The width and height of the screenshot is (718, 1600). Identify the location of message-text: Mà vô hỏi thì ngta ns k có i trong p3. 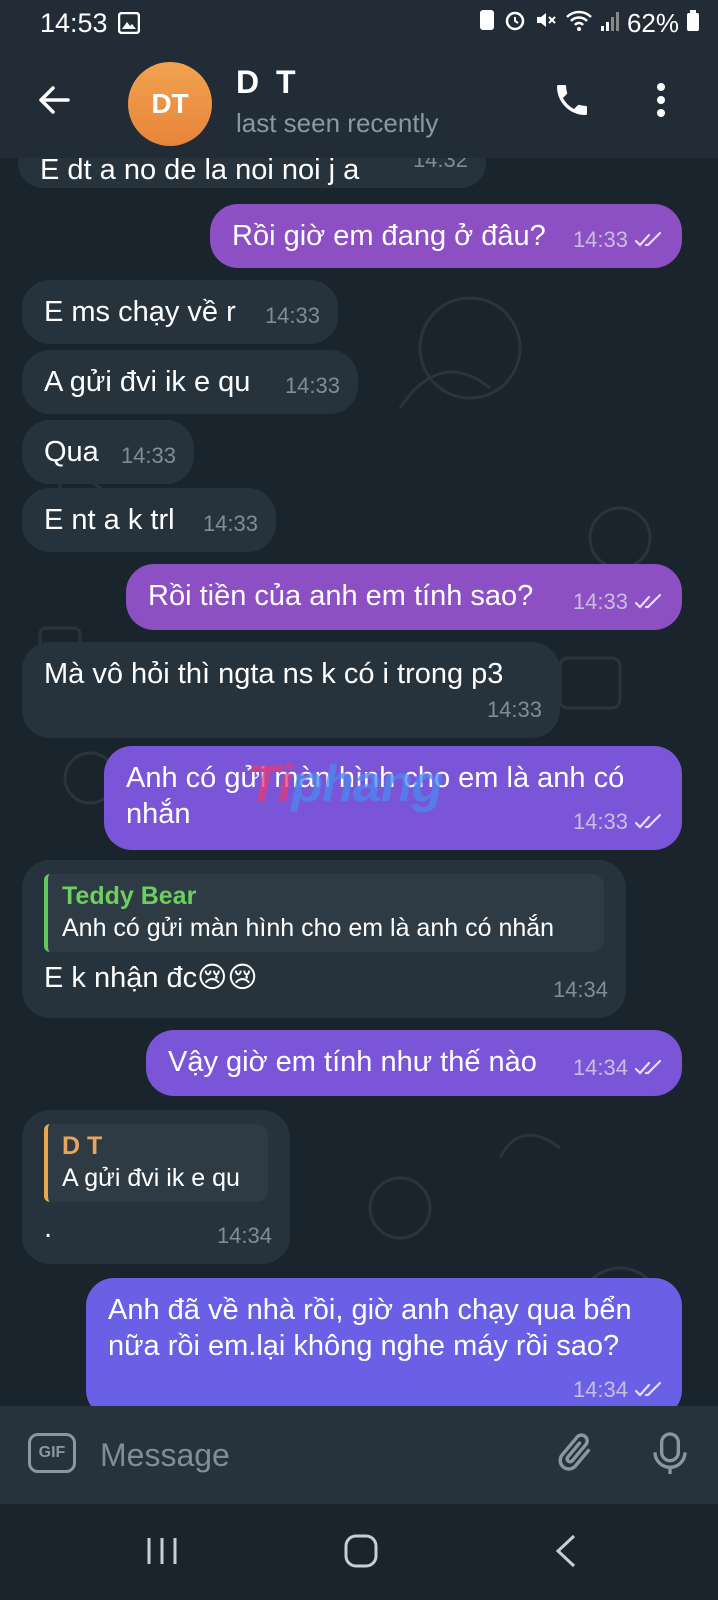
(274, 674).